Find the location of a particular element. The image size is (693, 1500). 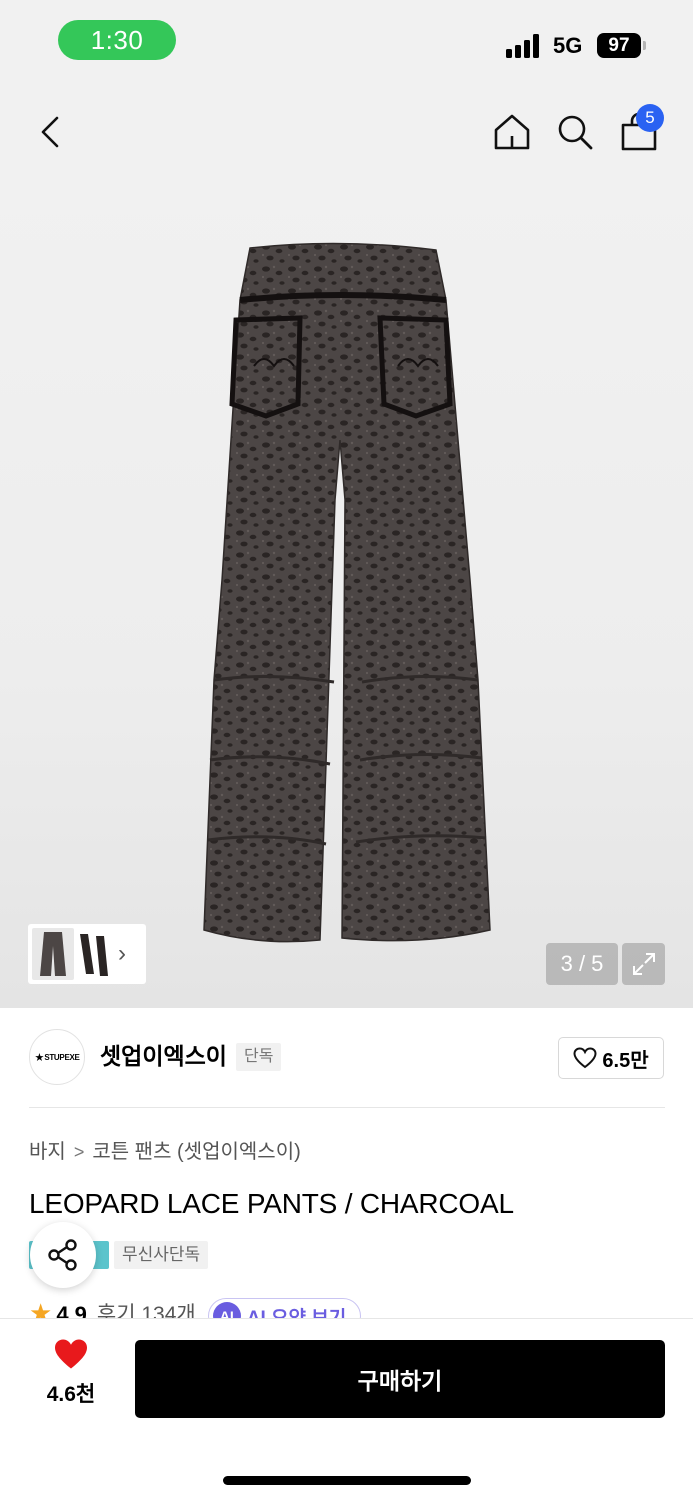

breadcrumb-item: 코튼 팬츠 (셋업이엑스이) is located at coordinates (196, 1152).